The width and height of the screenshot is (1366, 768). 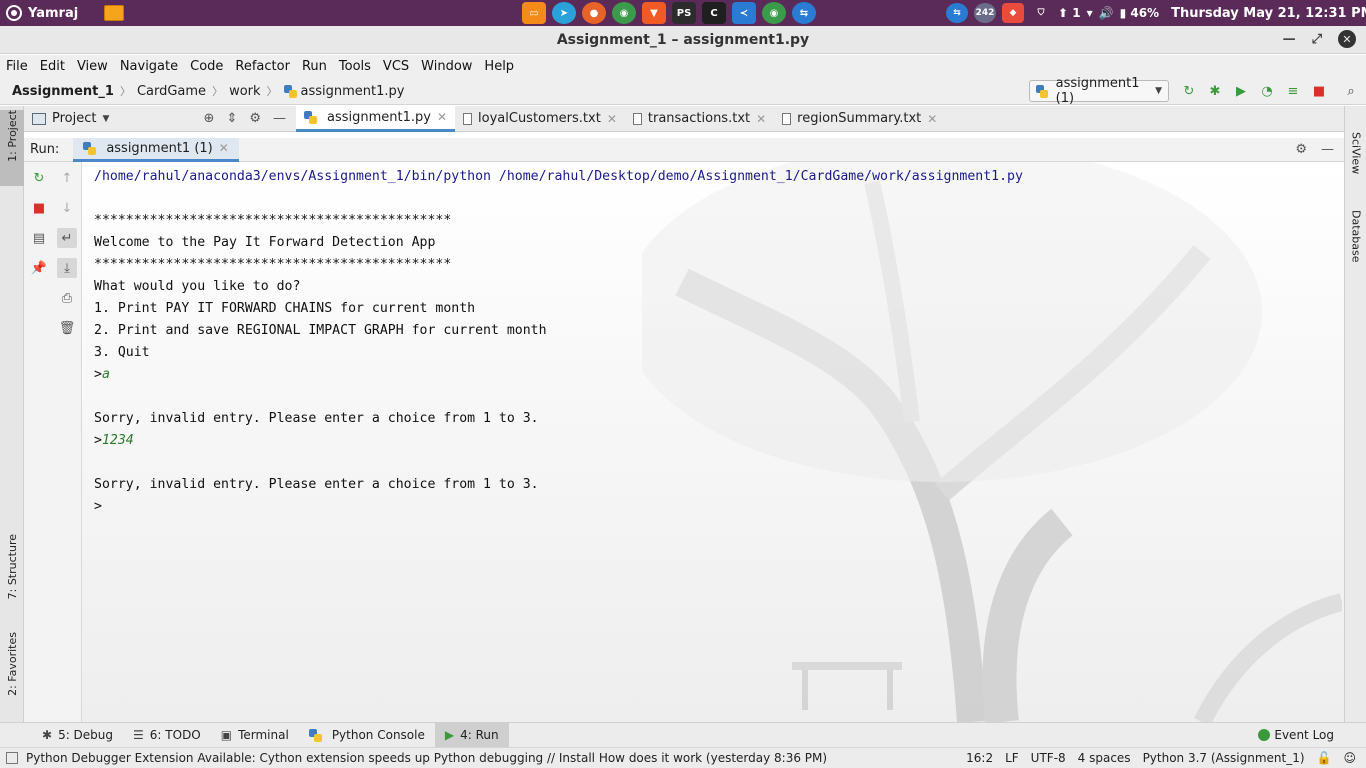 I want to click on editor-tab-transactions: transactions.txt ✕, so click(x=699, y=119).